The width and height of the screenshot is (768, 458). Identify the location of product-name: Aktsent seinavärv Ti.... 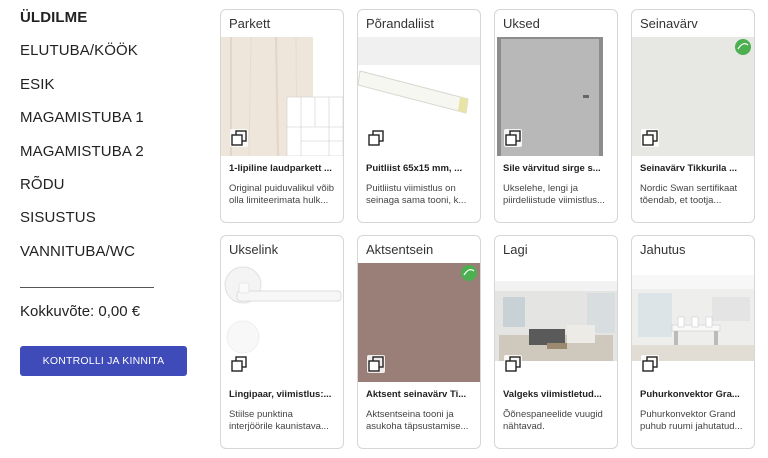
(416, 394).